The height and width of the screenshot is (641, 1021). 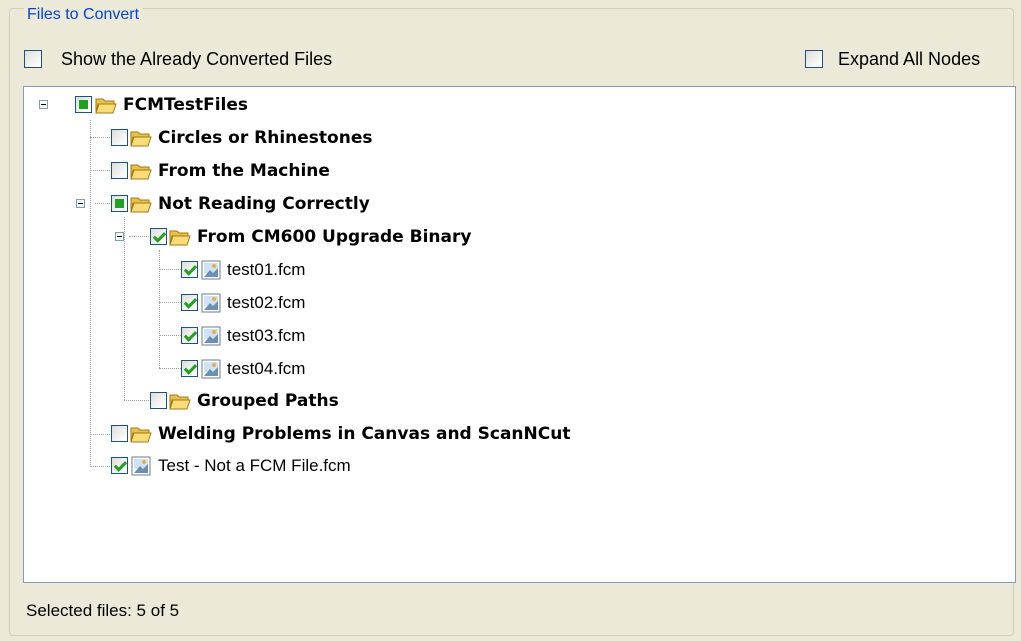 I want to click on node-label: test01.fcm, so click(x=266, y=269).